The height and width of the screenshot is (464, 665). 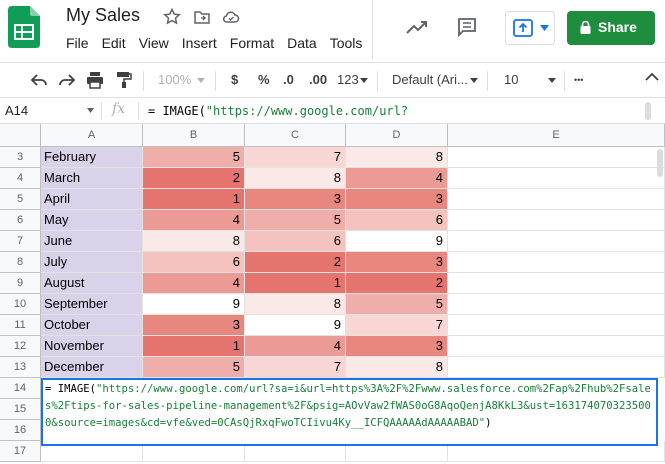 What do you see at coordinates (231, 17) in the screenshot?
I see `cloud-status-icon` at bounding box center [231, 17].